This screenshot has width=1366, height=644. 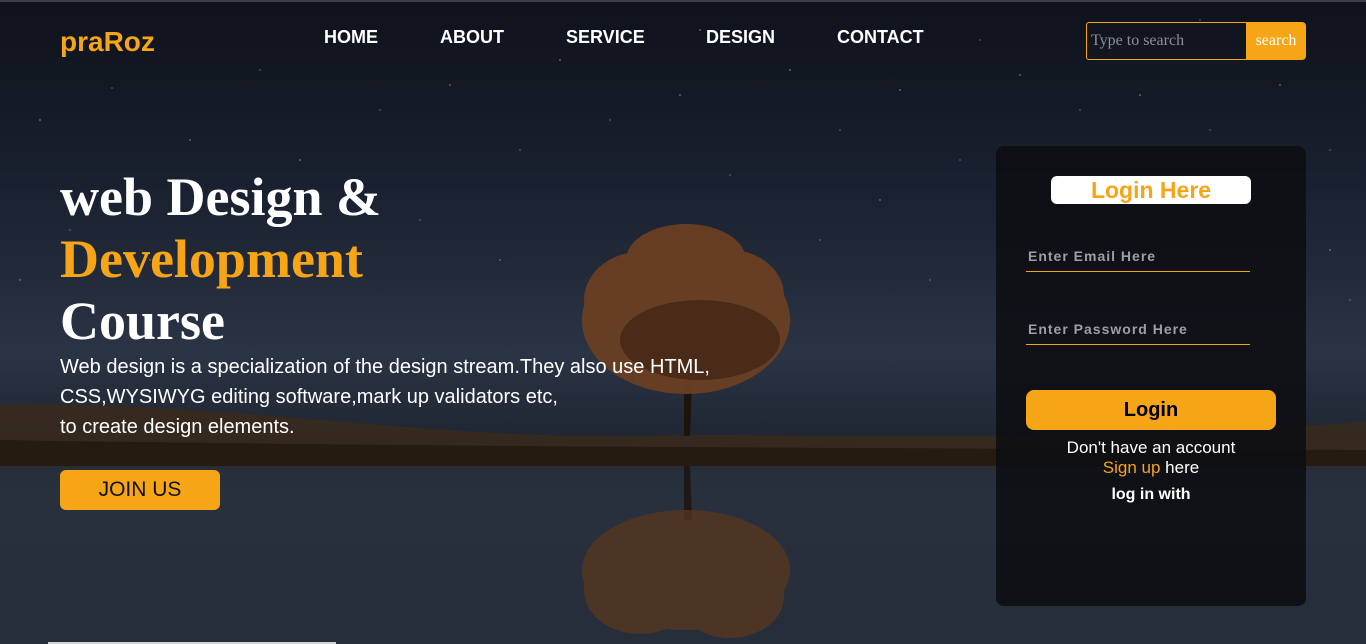 I want to click on nav-home: HOME, so click(x=351, y=37).